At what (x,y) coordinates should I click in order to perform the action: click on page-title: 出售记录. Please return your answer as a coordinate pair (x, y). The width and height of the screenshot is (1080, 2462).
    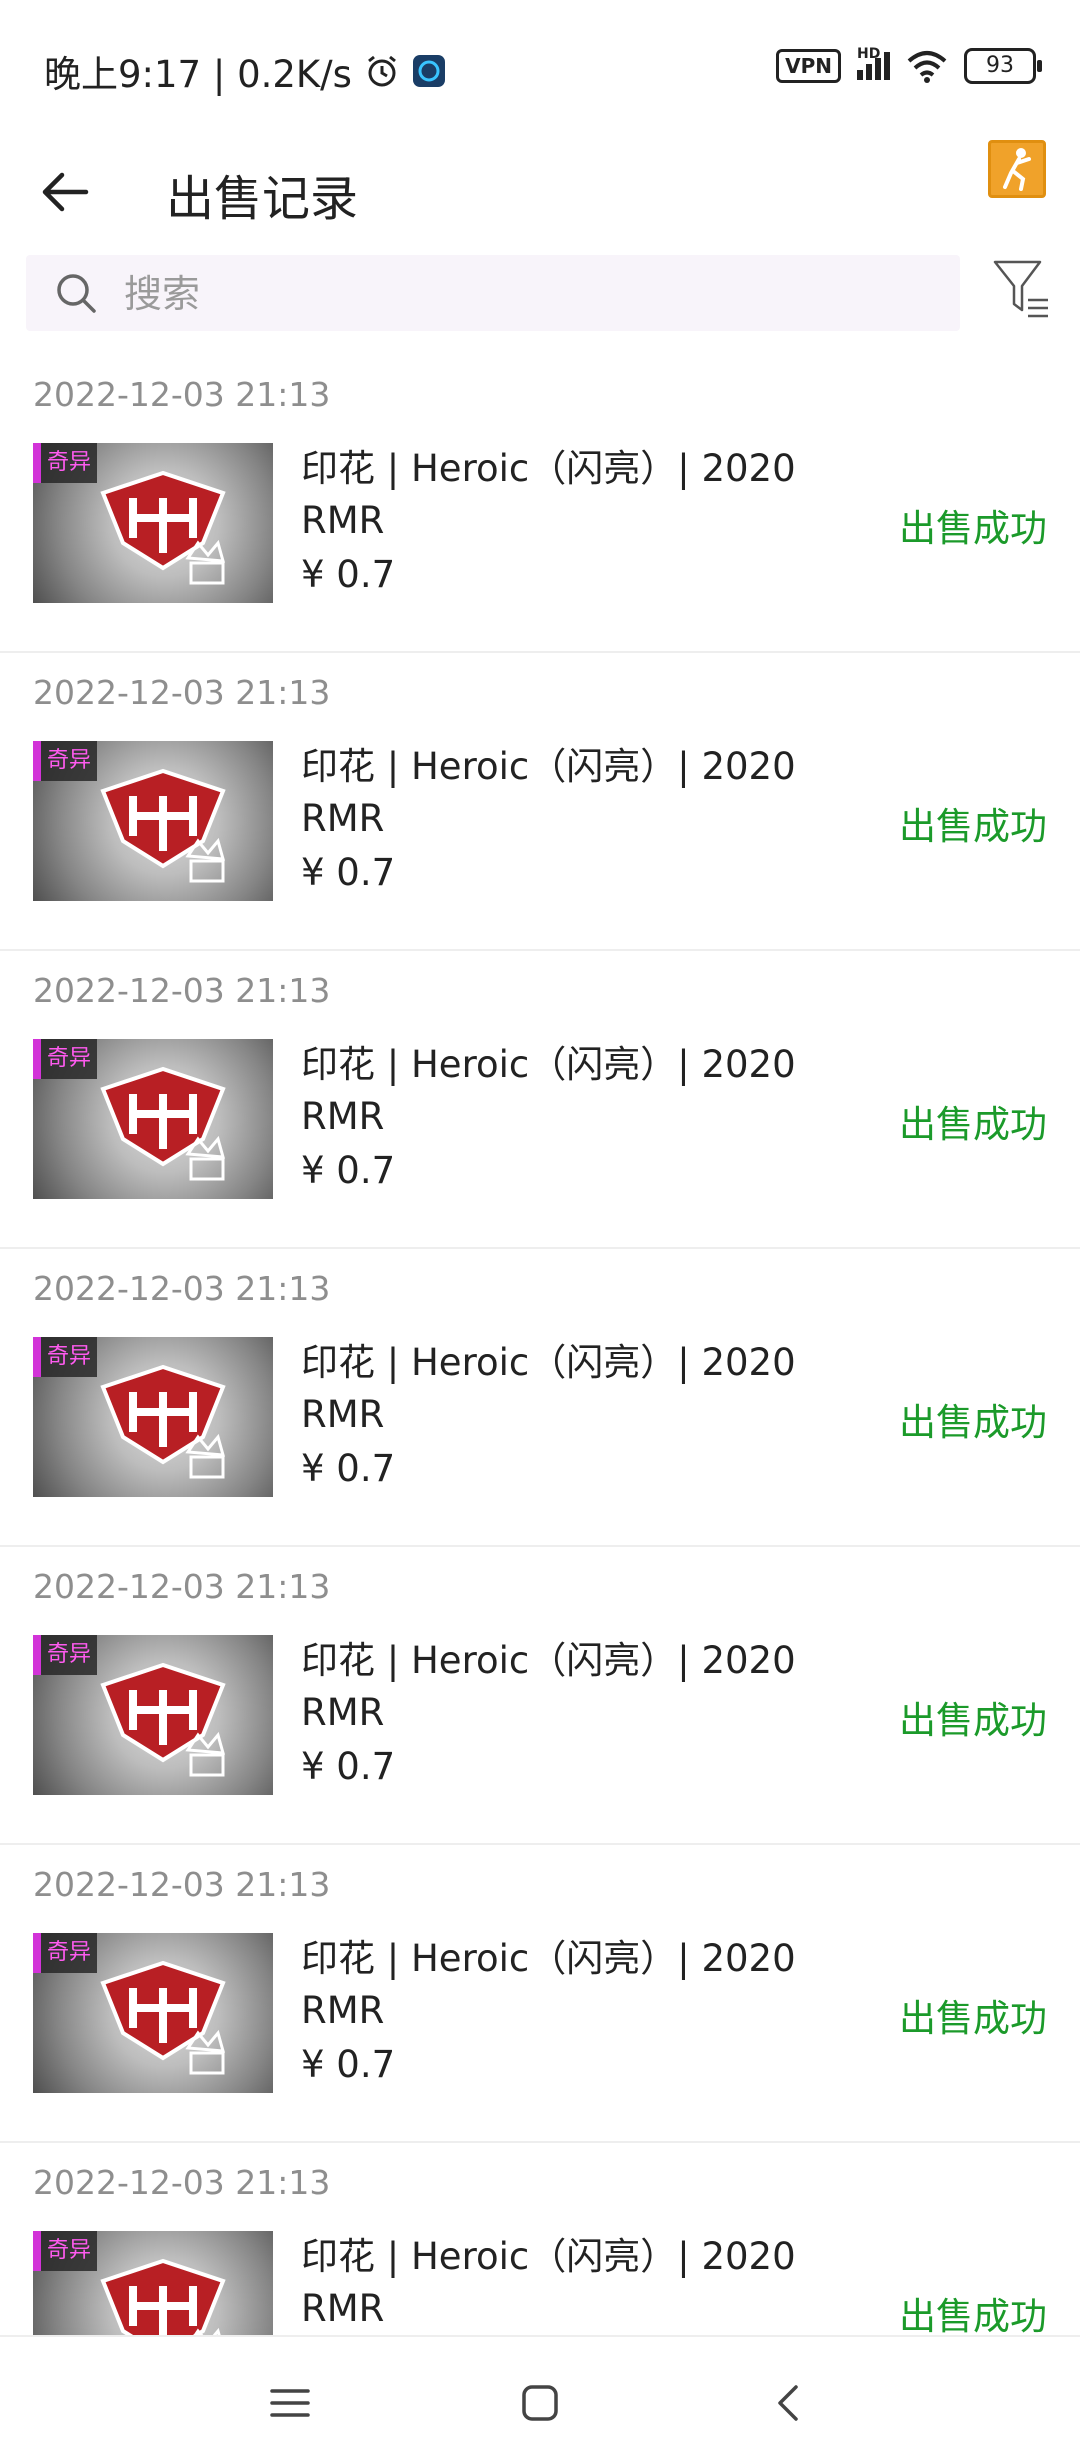
    Looking at the image, I should click on (262, 199).